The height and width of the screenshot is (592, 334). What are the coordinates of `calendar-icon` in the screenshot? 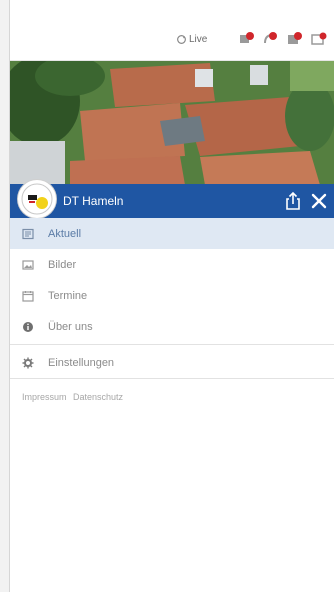 It's located at (28, 296).